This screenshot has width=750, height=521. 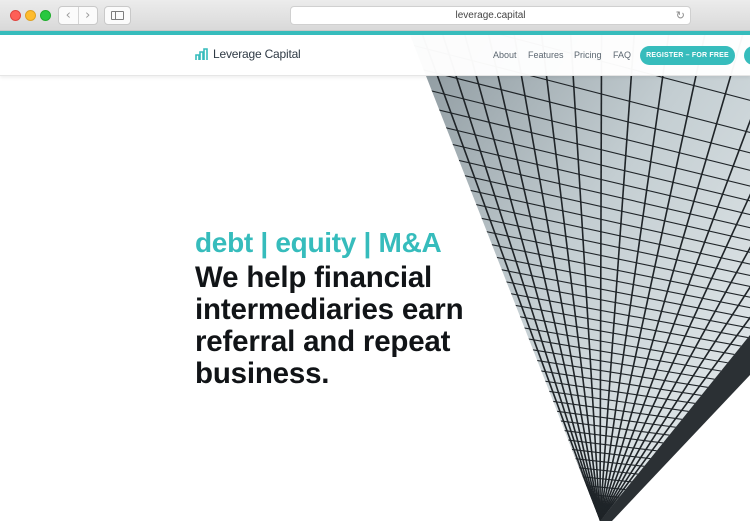 I want to click on url-text: leverage.capital, so click(x=490, y=15).